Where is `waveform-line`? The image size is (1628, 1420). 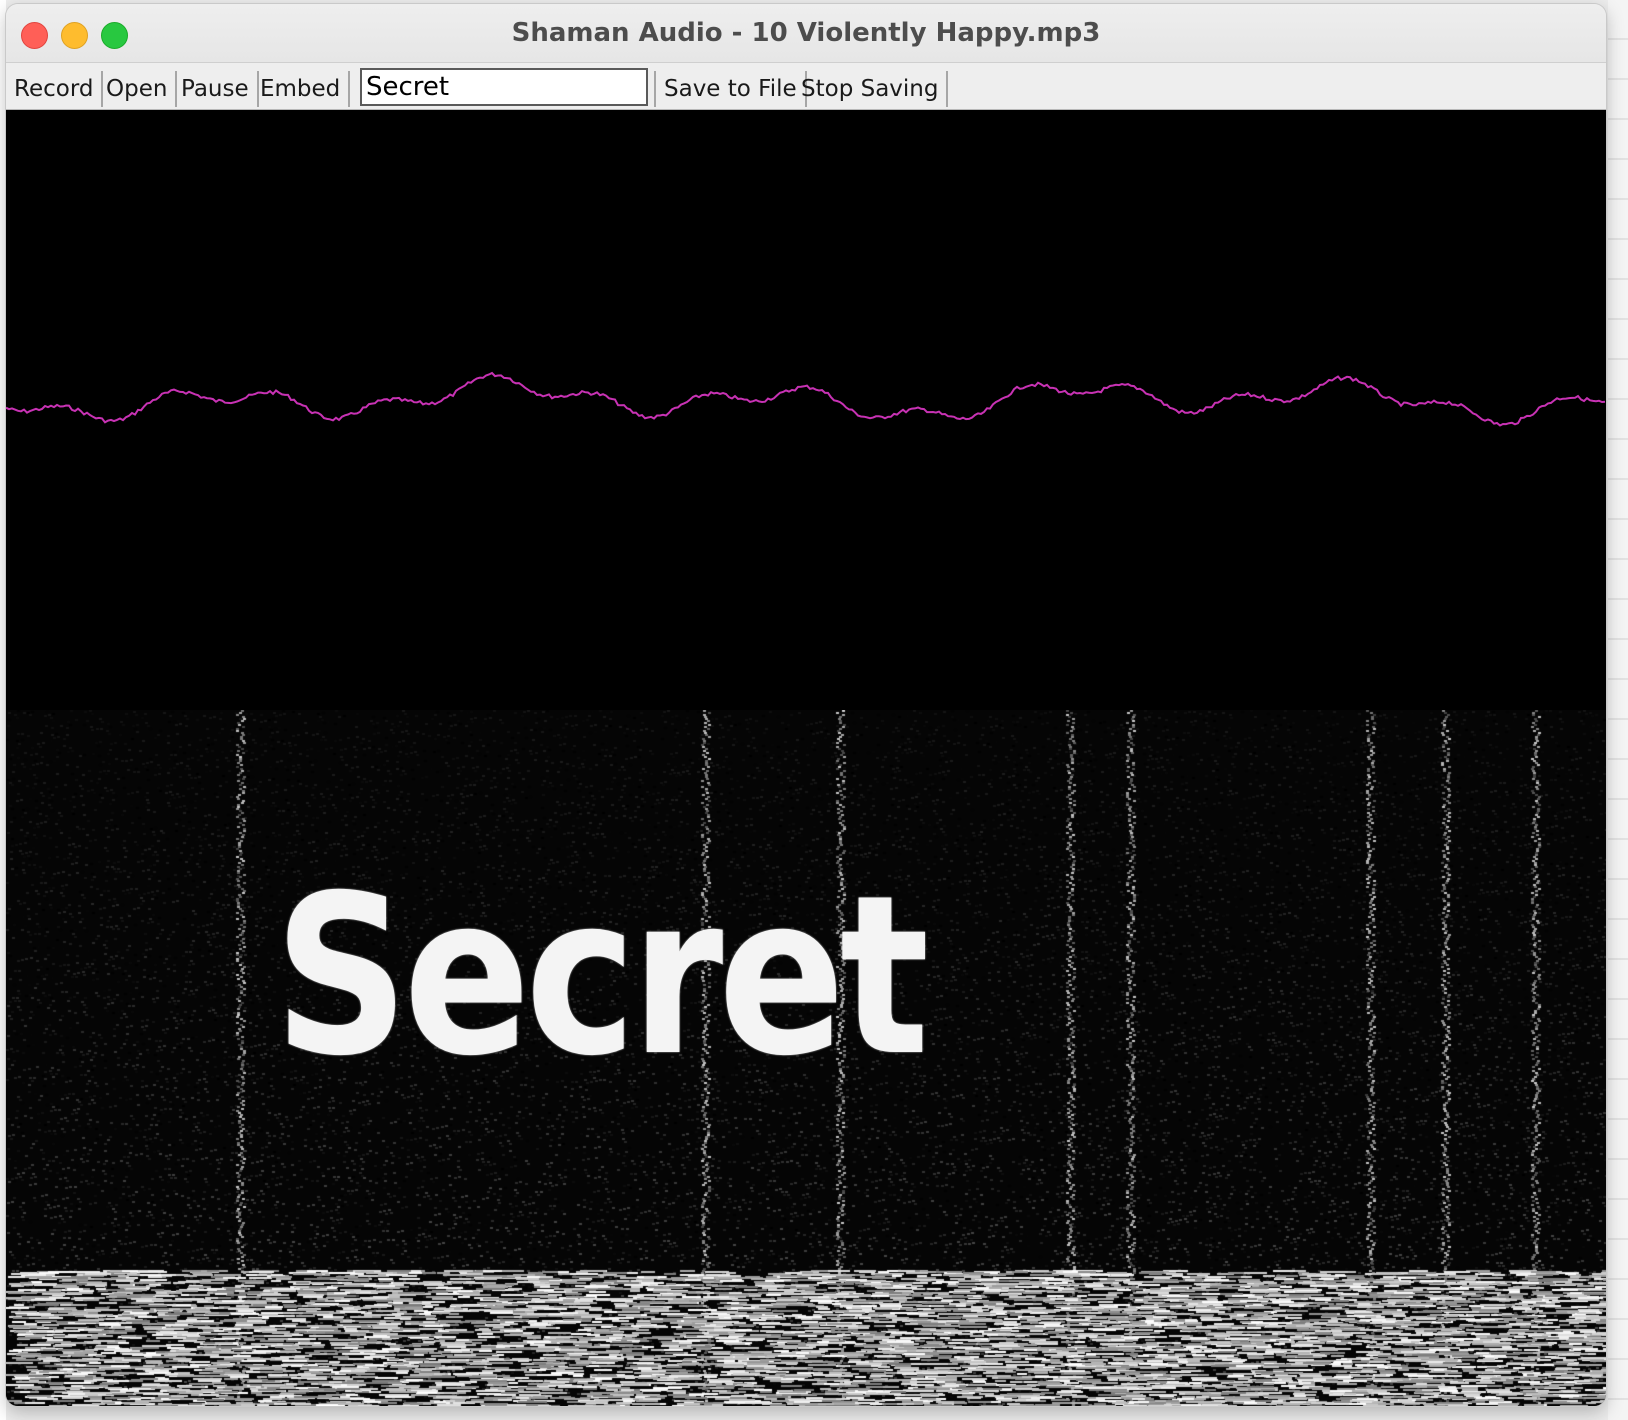
waveform-line is located at coordinates (806, 399).